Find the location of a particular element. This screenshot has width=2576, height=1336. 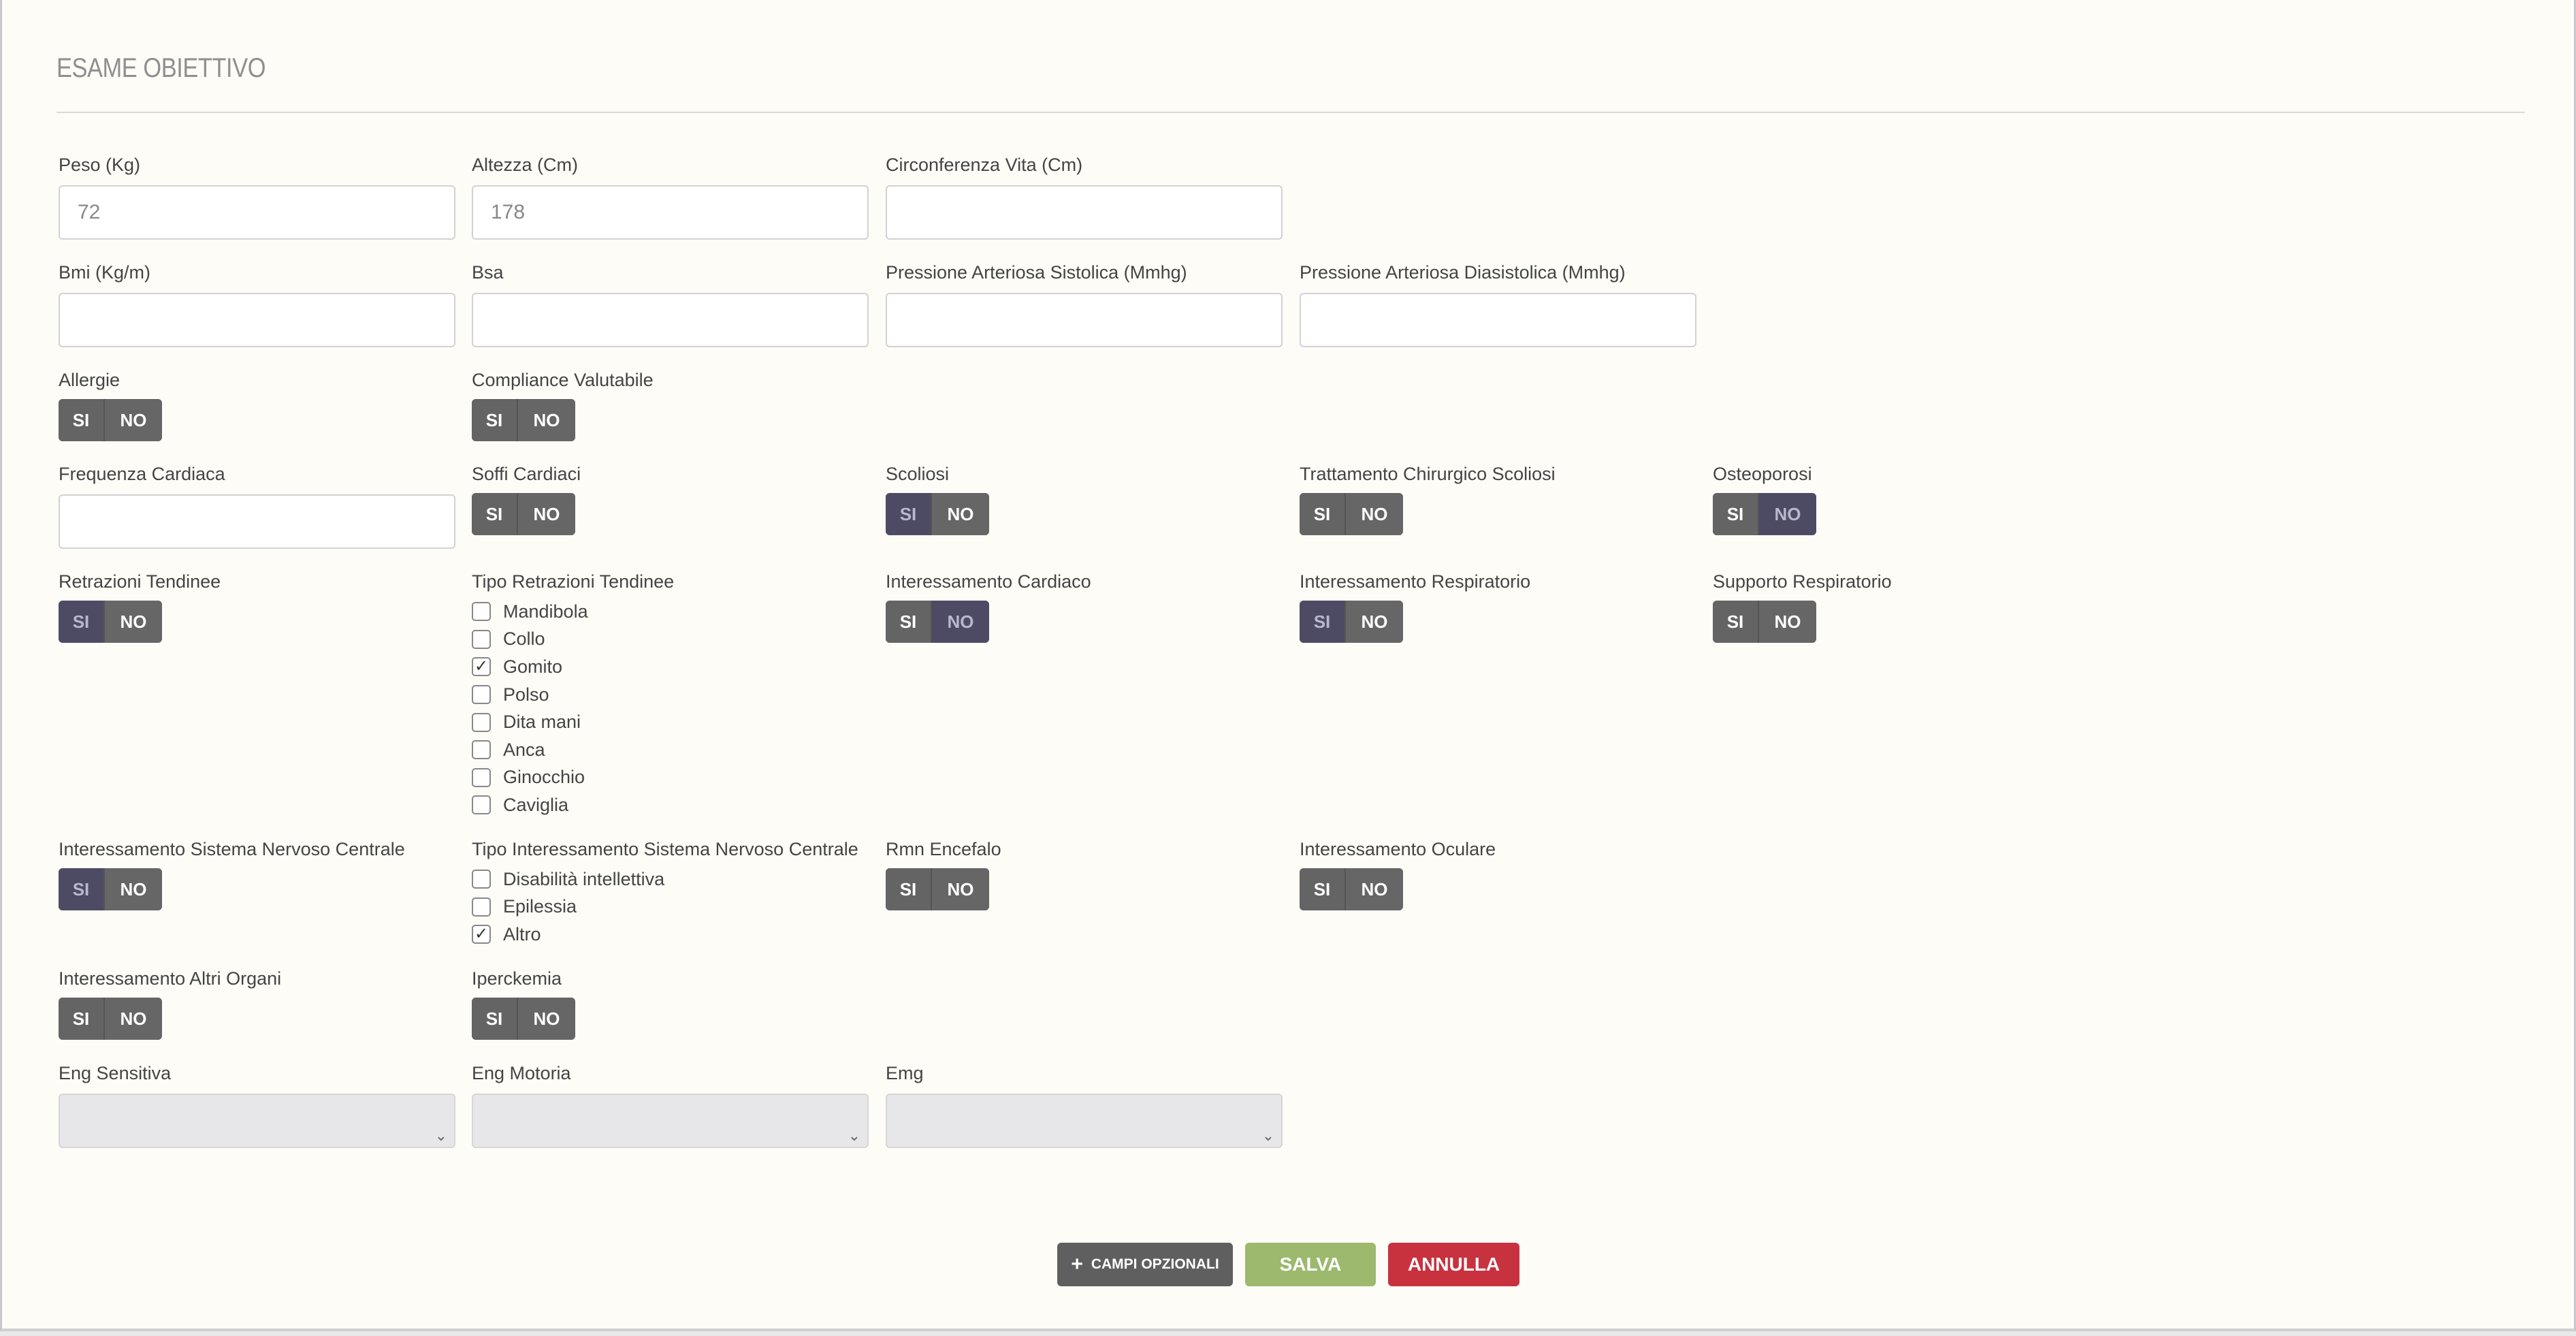

chevron-down-icon: ⌄ is located at coordinates (1267, 1135).